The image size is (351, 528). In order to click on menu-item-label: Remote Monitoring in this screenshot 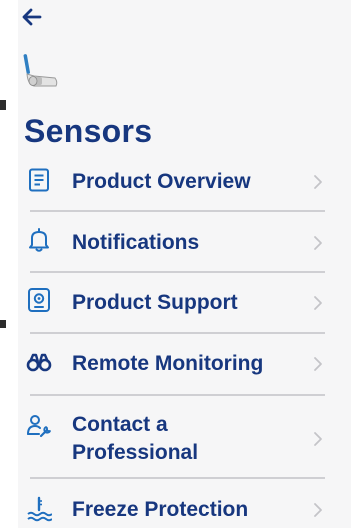, I will do `click(168, 363)`.